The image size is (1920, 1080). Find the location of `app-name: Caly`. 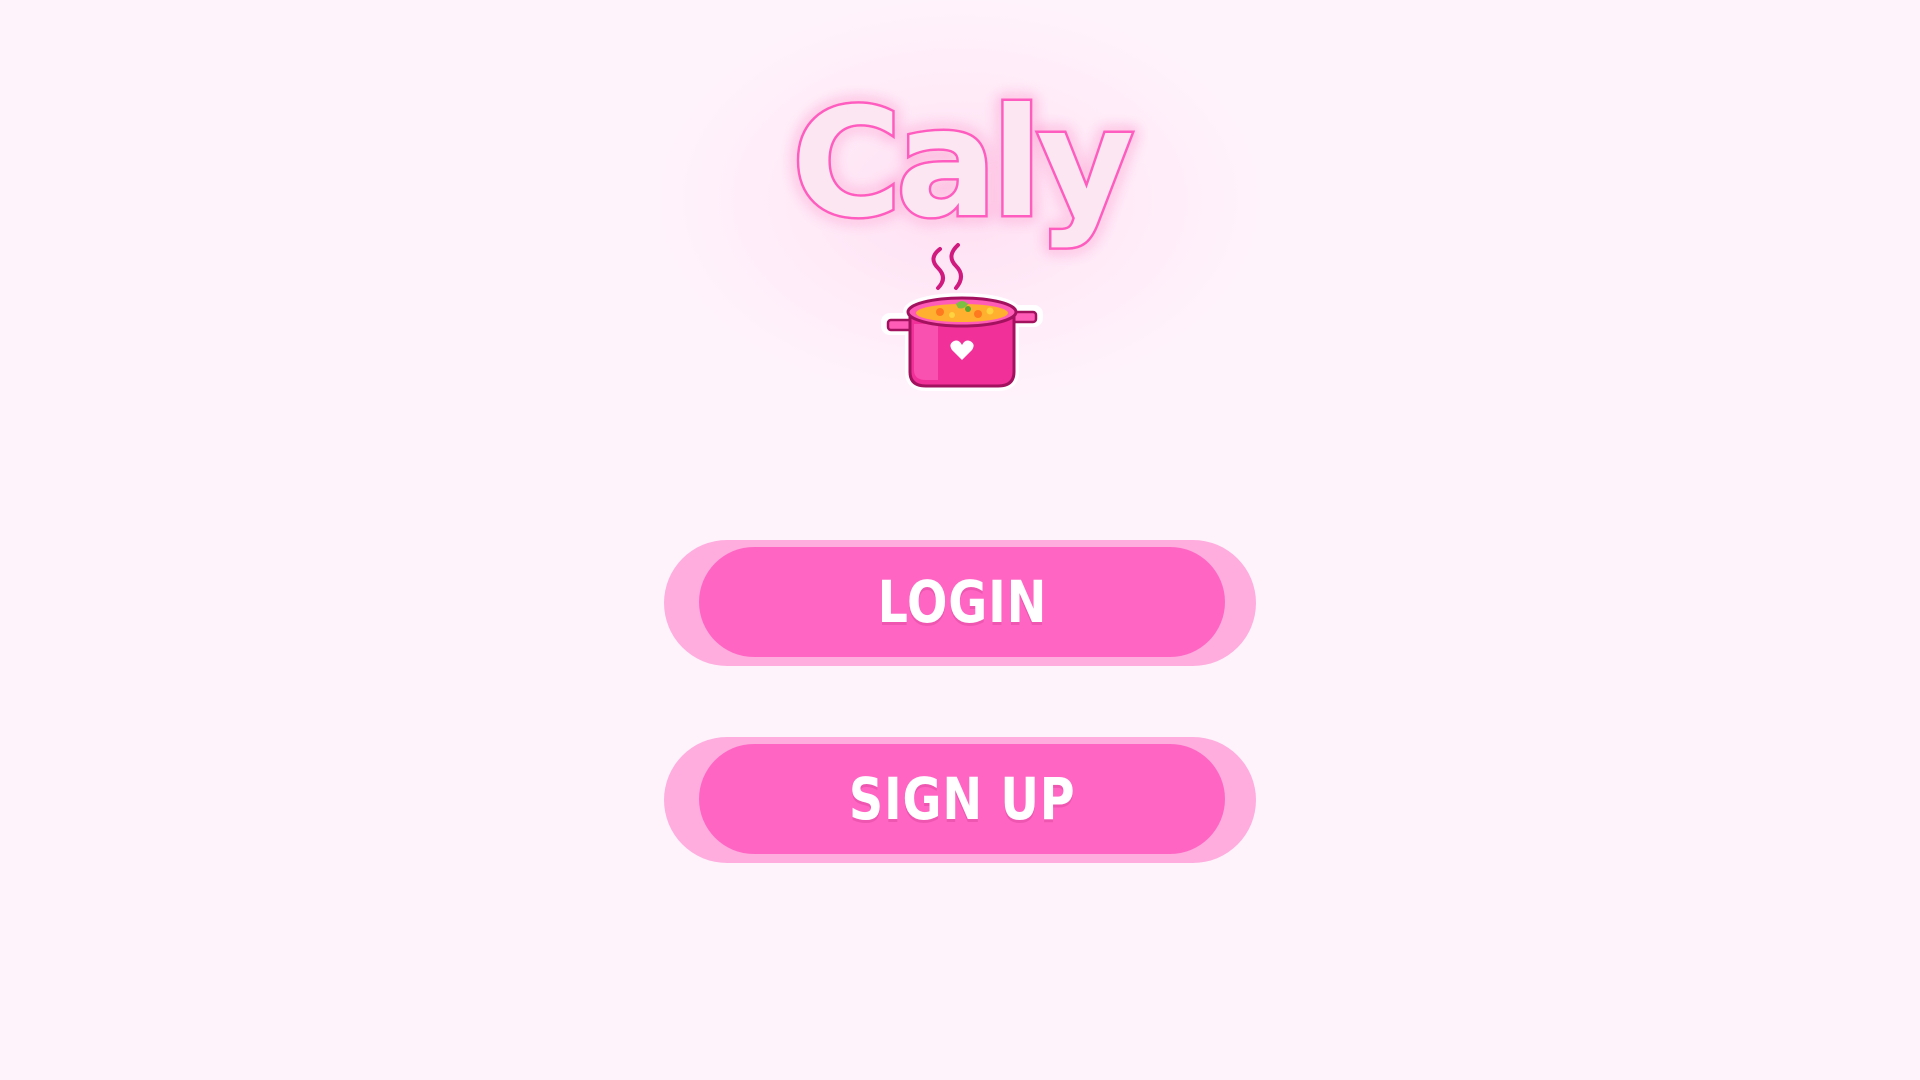

app-name: Caly is located at coordinates (962, 164).